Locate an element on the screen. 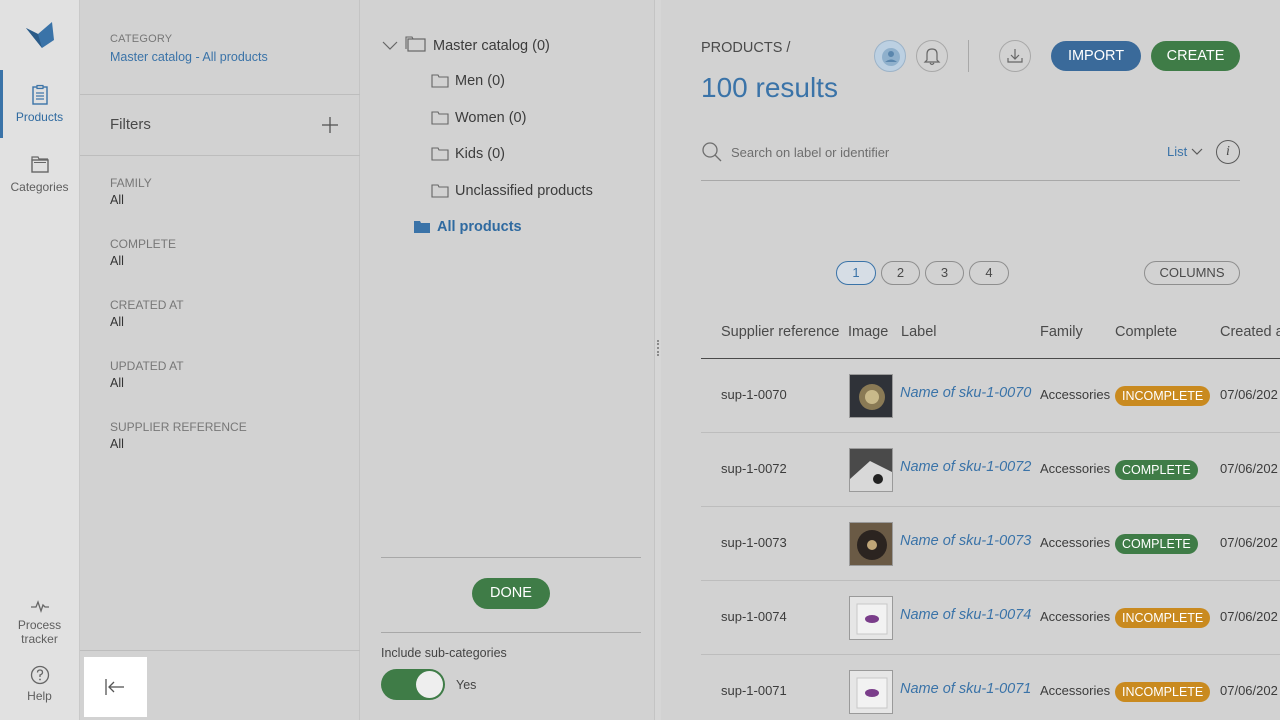  breadcrumb: PRODUCTS / is located at coordinates (745, 48).